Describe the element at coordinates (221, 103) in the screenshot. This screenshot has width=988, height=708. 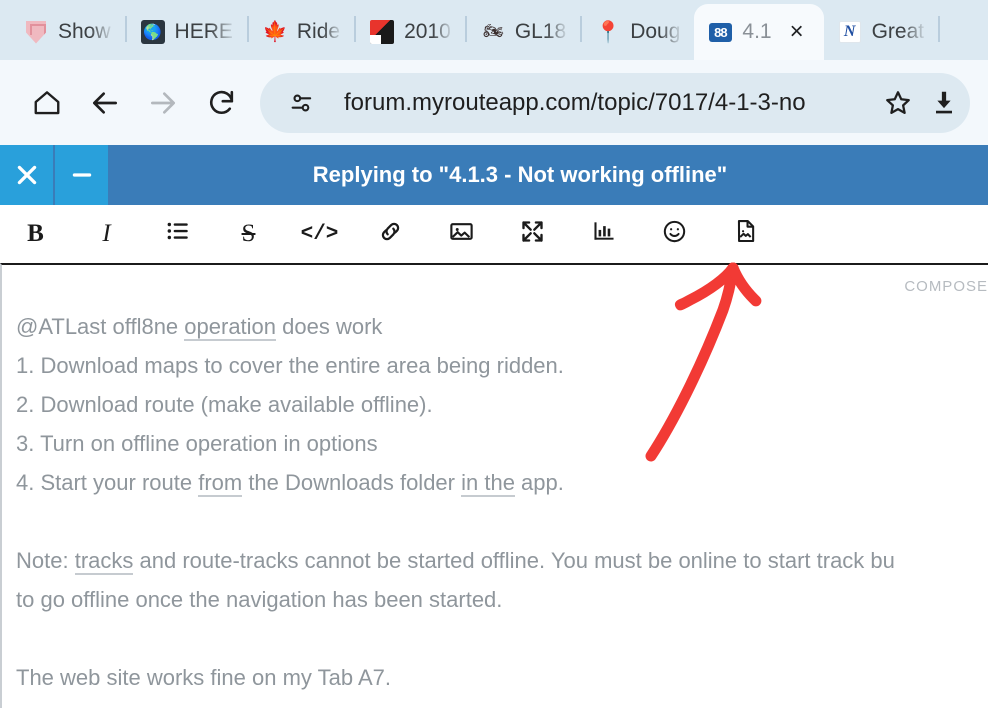
I see `reload-button` at that location.